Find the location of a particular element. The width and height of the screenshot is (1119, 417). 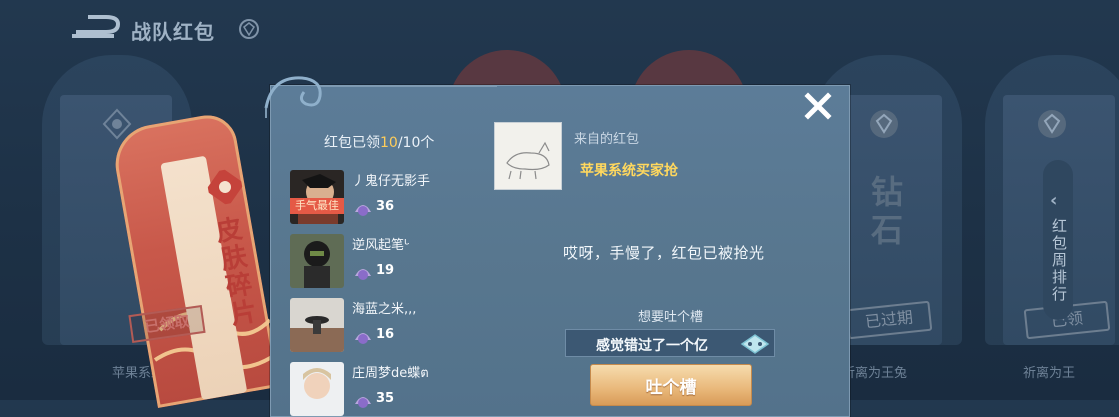

card-caption: 祈离为王兔 is located at coordinates (875, 373).